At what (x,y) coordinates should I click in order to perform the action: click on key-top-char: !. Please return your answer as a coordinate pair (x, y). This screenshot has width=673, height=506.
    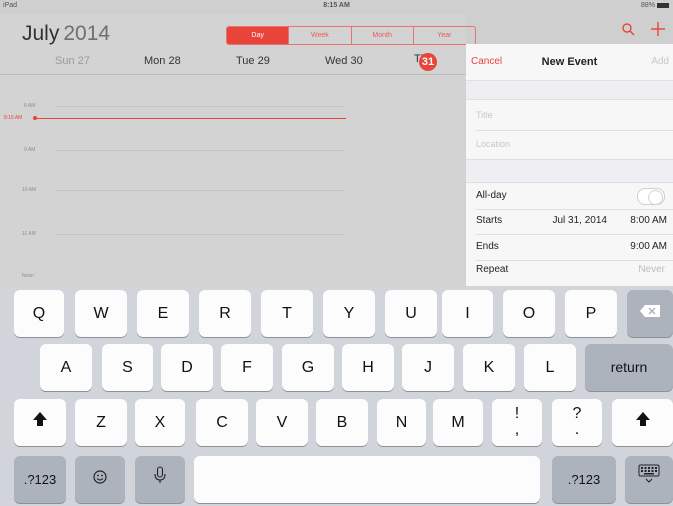
    Looking at the image, I should click on (517, 413).